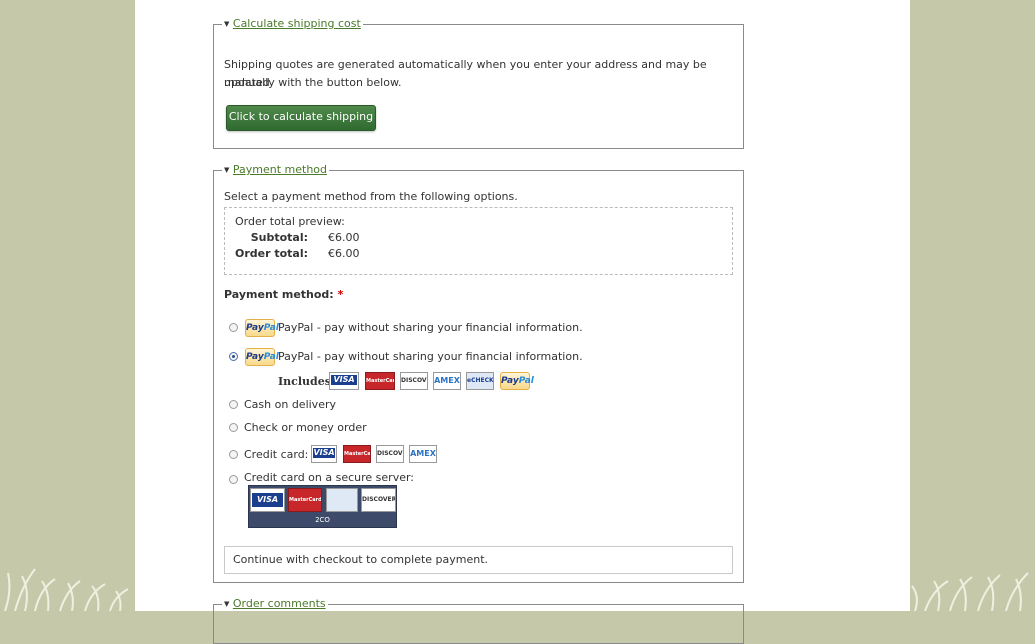  Describe the element at coordinates (970, 591) in the screenshot. I see `grass-decoration-right` at that location.